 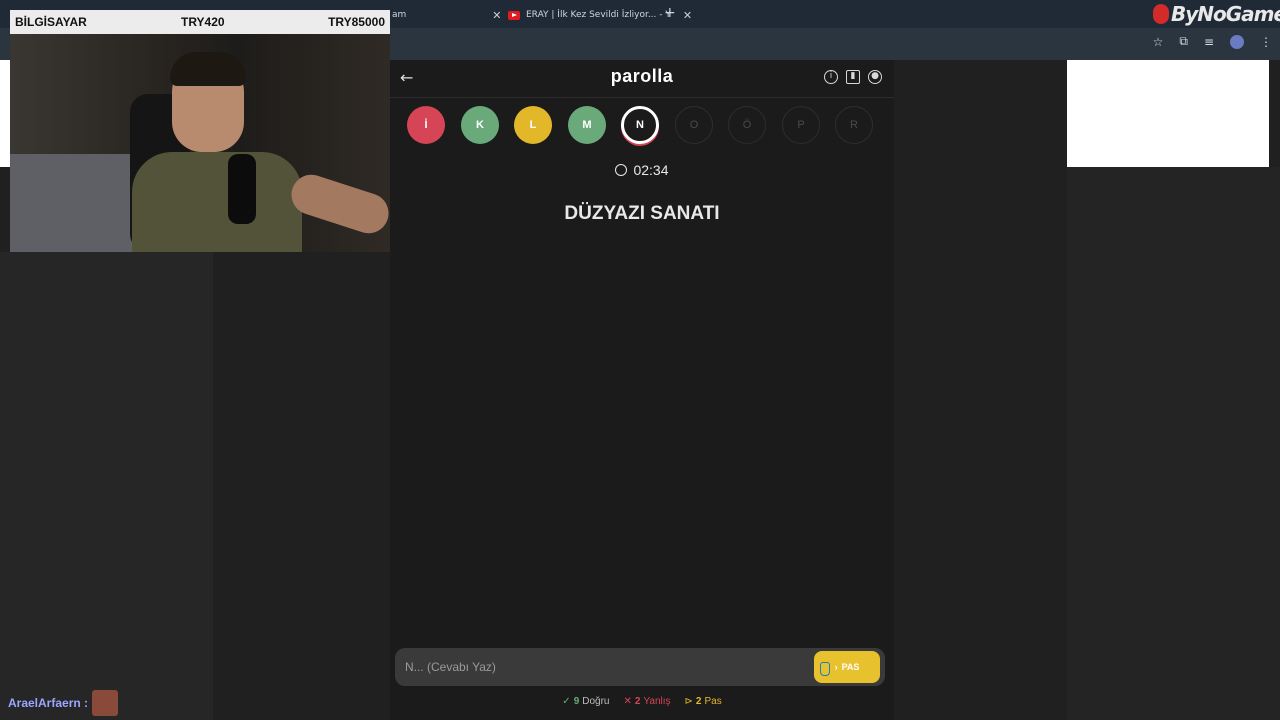 What do you see at coordinates (1225, 14) in the screenshot?
I see `logo-text: ByNoGame` at bounding box center [1225, 14].